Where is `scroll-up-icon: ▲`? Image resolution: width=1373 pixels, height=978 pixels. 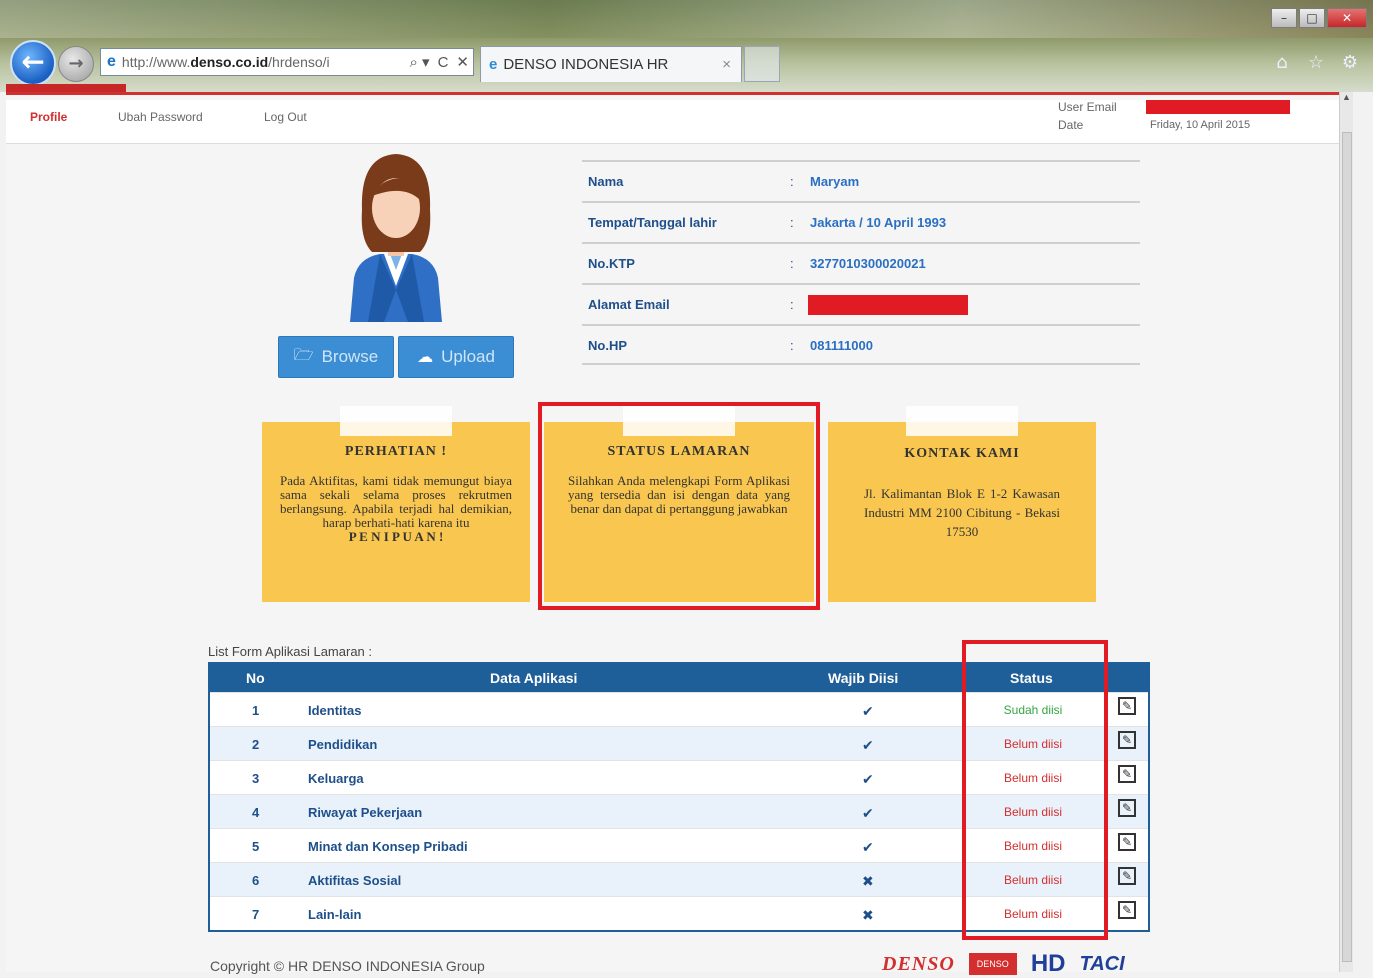
scroll-up-icon: ▲ is located at coordinates (1346, 97).